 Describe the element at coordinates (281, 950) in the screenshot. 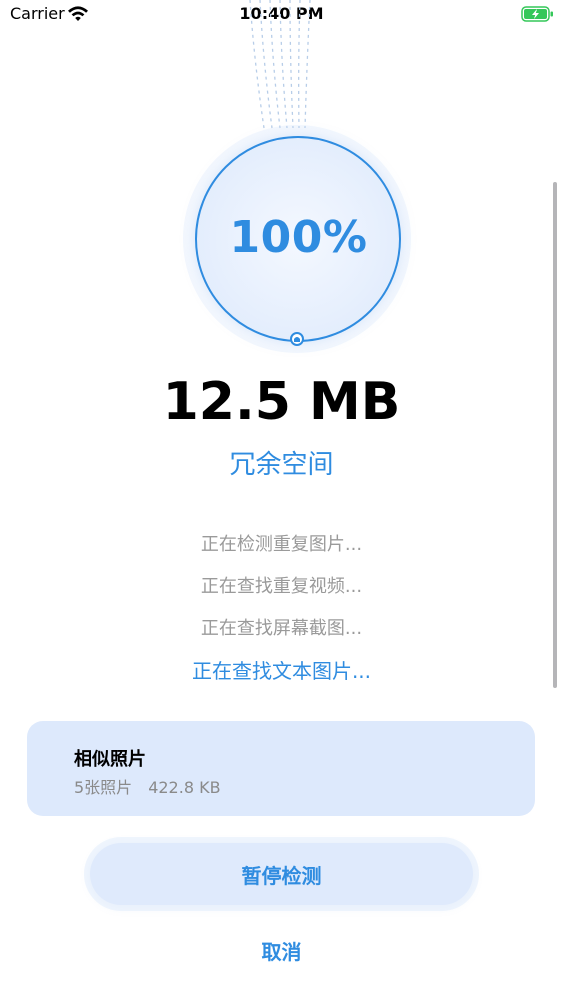

I see `cancel-button: 取消` at that location.